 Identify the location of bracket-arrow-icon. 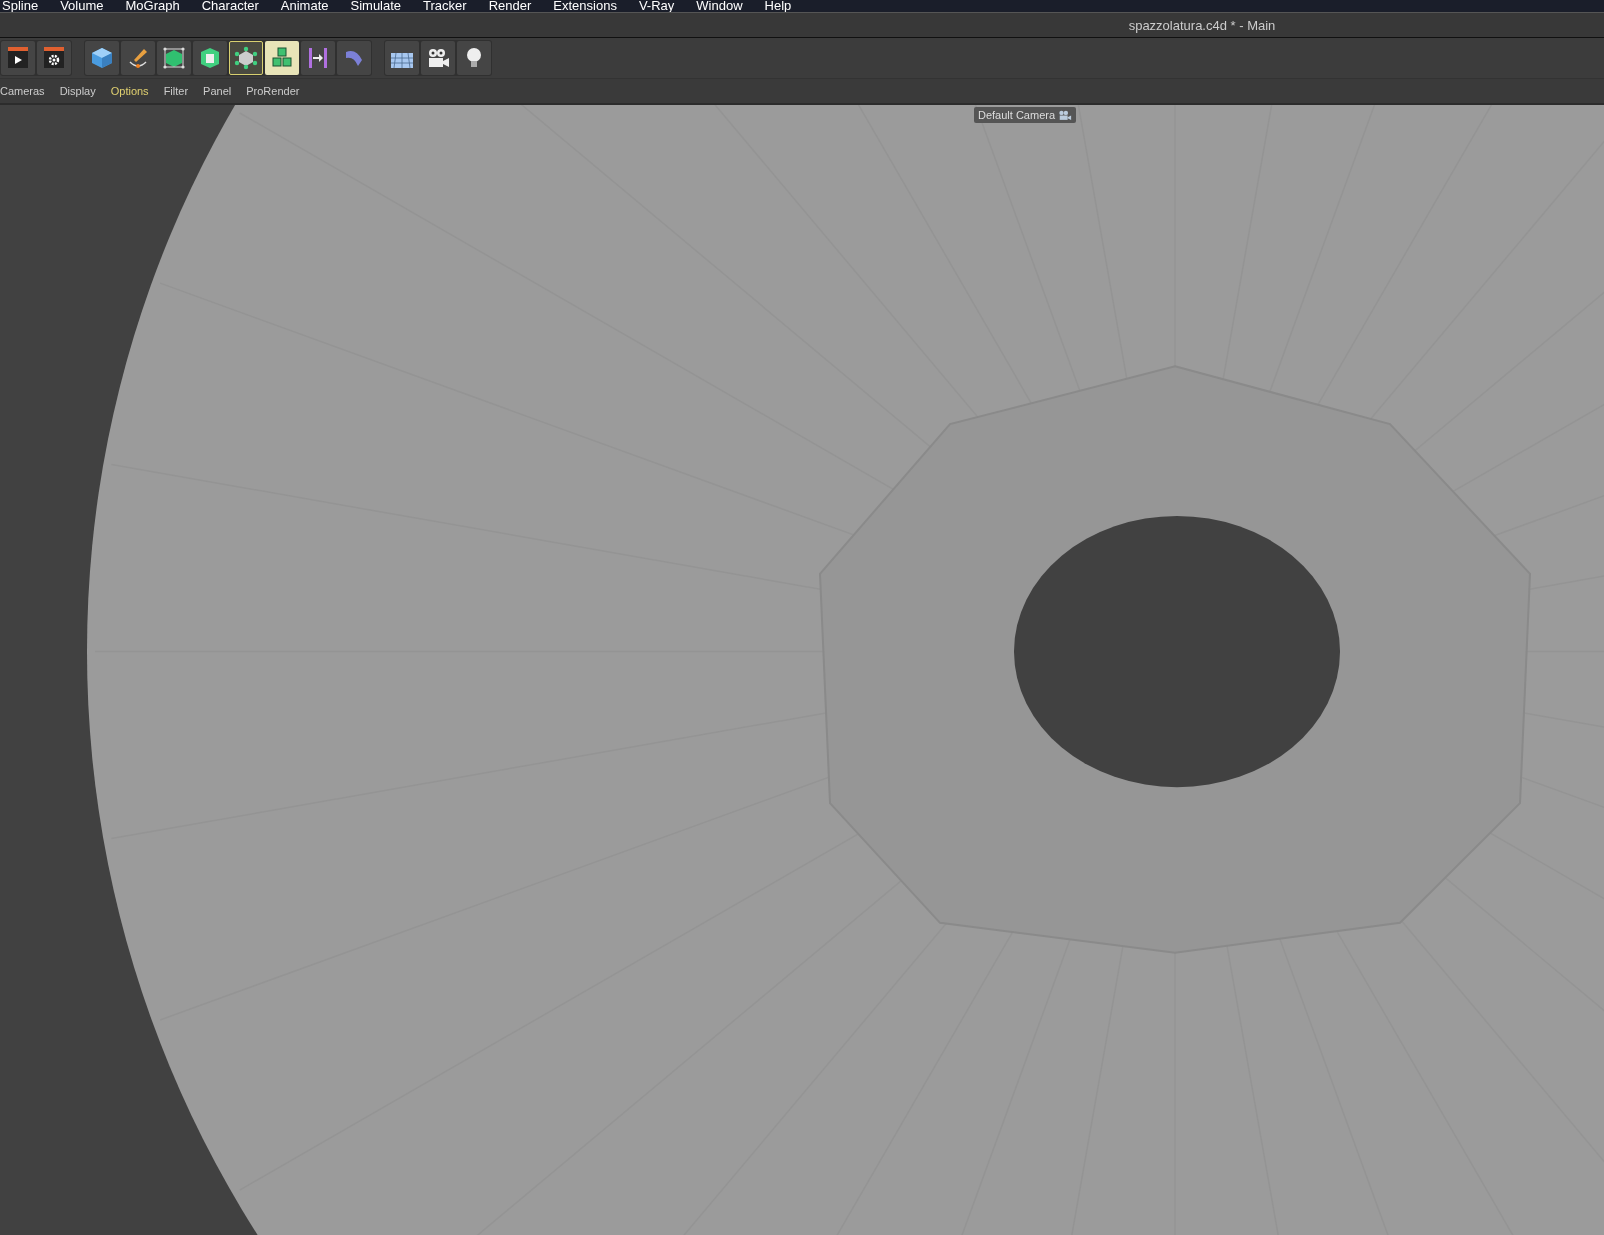
(318, 58).